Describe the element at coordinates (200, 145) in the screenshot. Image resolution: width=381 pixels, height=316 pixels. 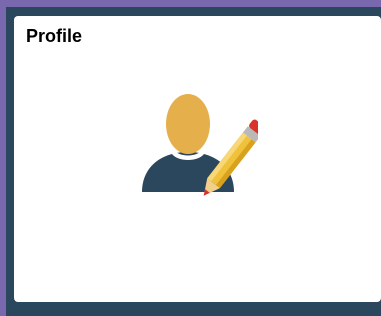
I see `profile-edit-icon` at that location.